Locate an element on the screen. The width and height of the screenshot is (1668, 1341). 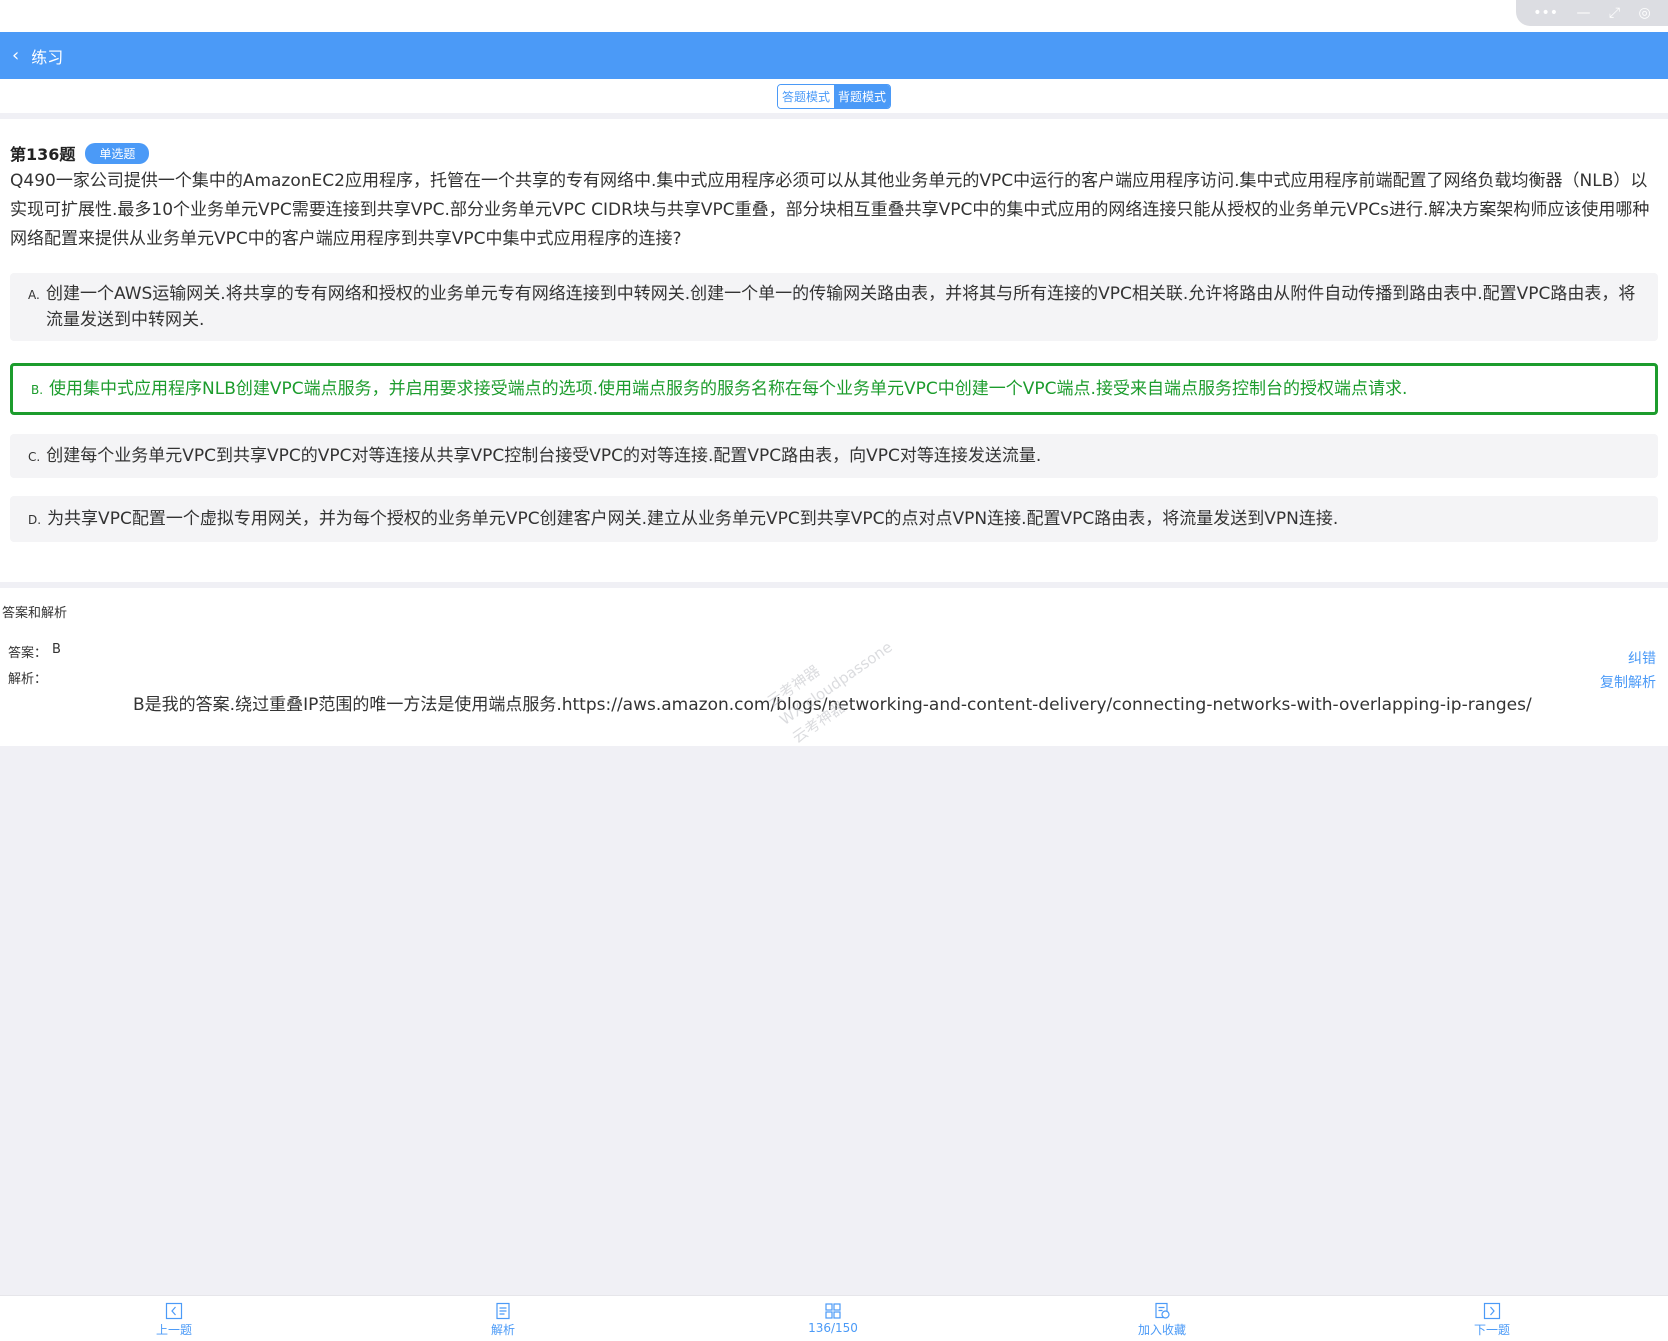
answer-value: B is located at coordinates (56, 649).